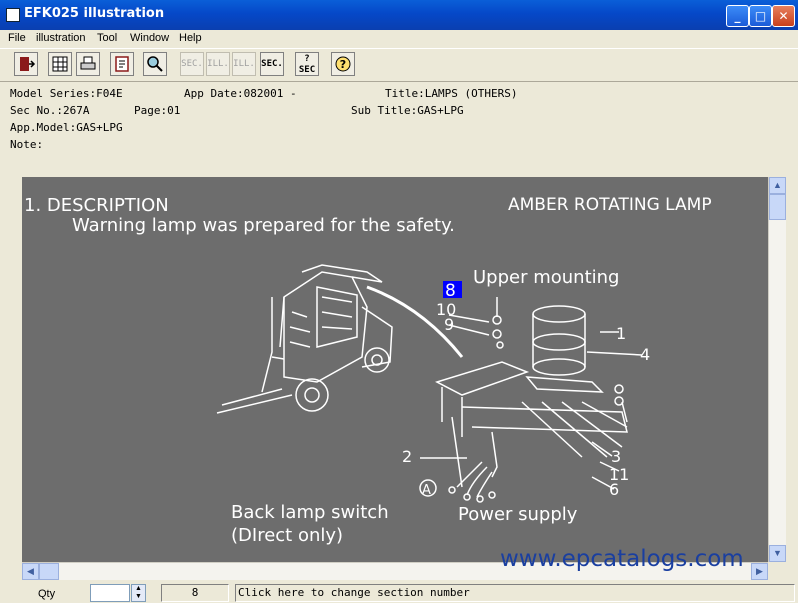  I want to click on connector-label: A, so click(426, 490).